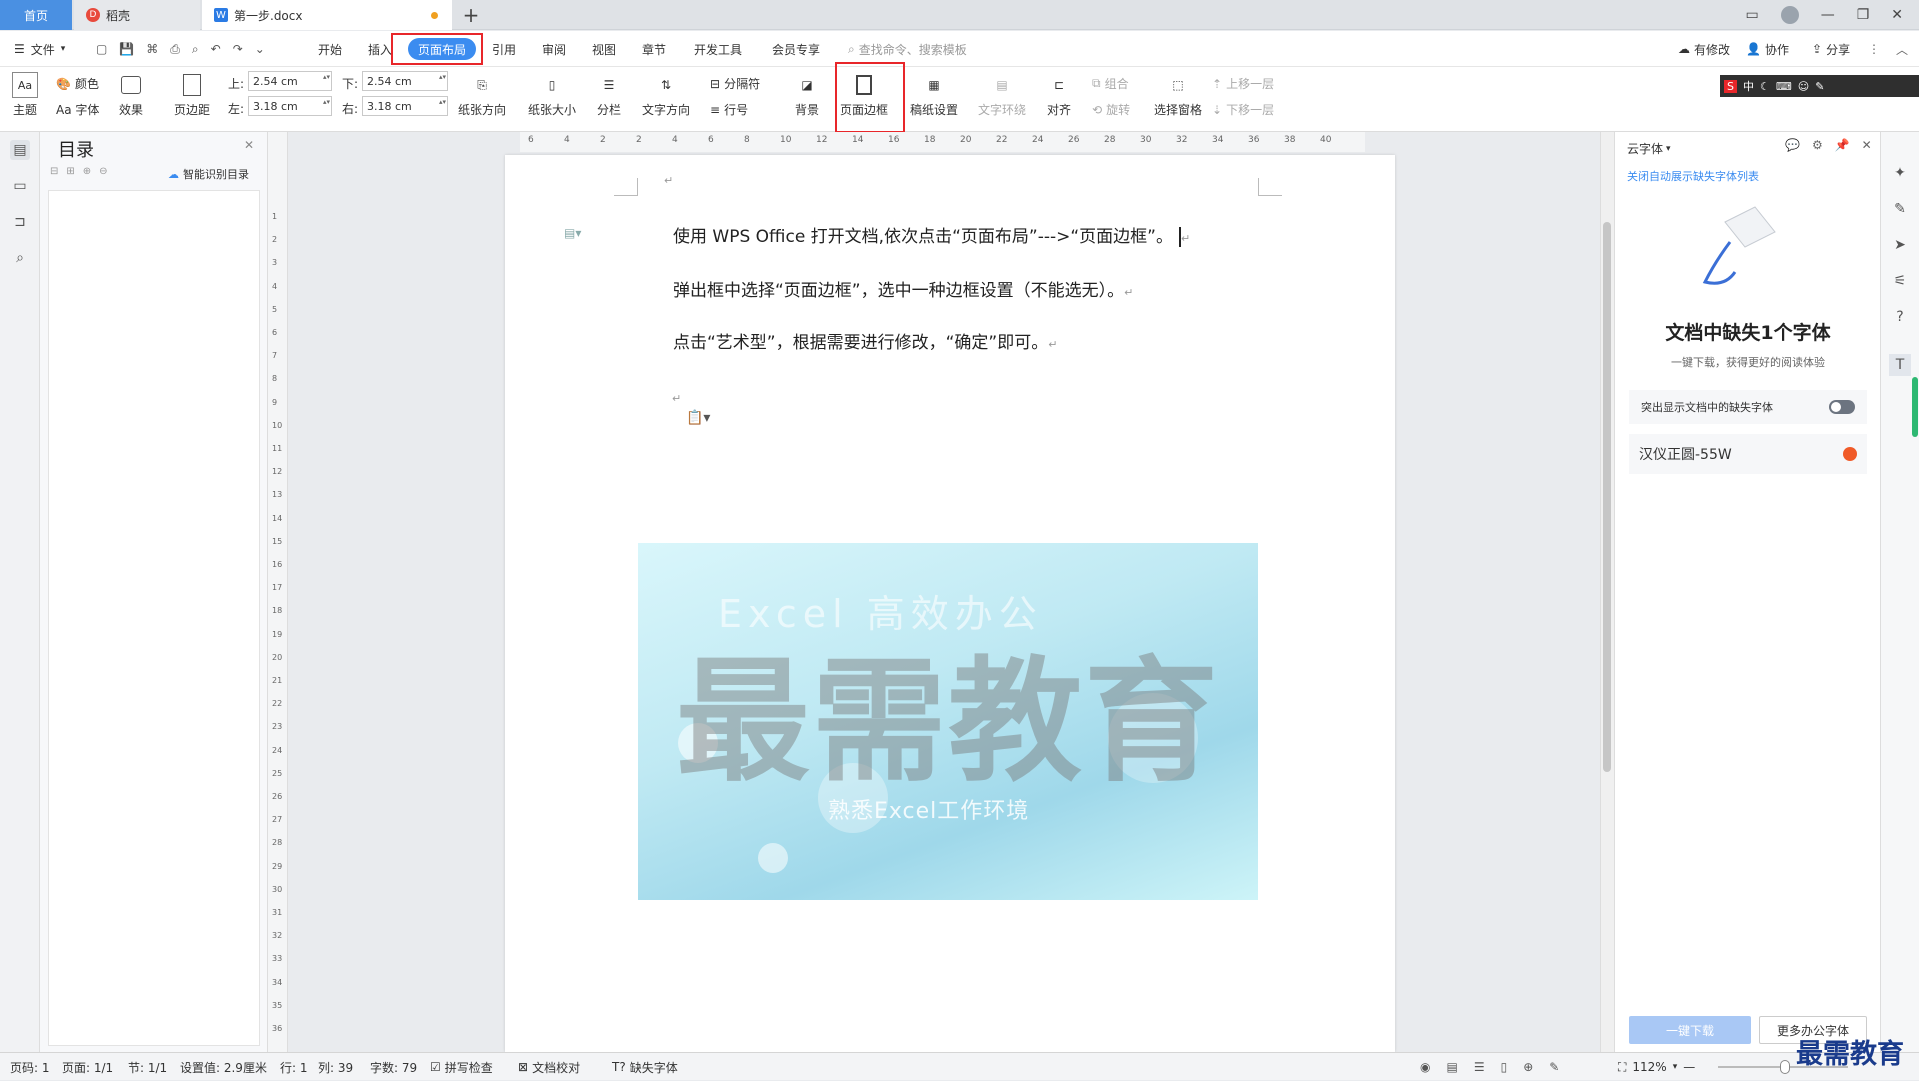  I want to click on layout-icon: ▭, so click(1751, 15).